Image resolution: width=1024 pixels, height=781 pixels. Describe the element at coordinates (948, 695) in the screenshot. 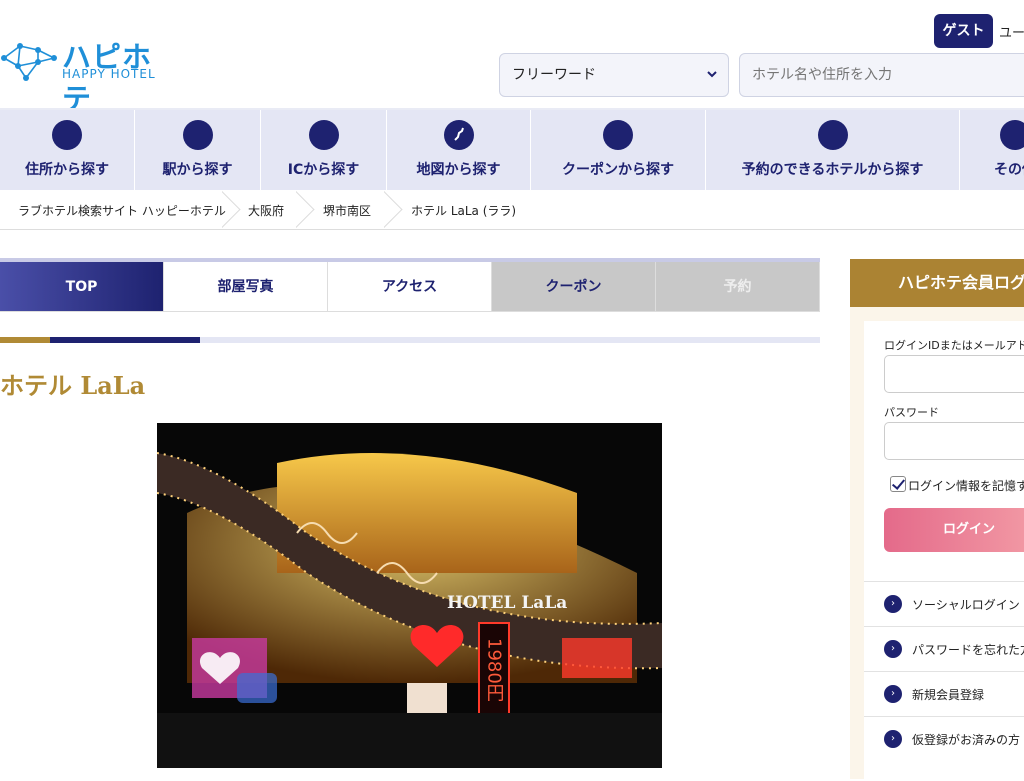

I see `link-label: 新規会員登録` at that location.